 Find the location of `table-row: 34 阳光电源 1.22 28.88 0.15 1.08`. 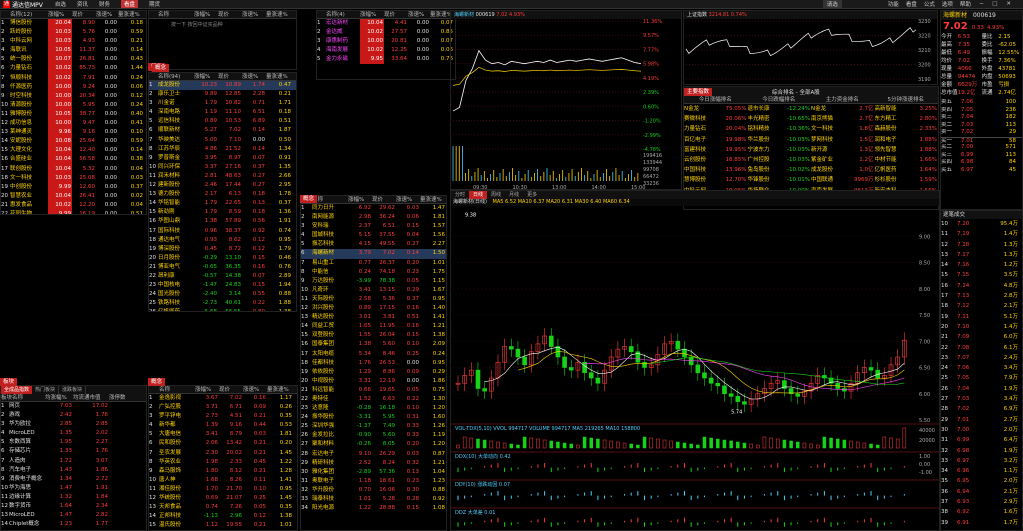

table-row: 34 阳光电源 1.22 28.88 0.15 1.08 is located at coordinates (373, 508).